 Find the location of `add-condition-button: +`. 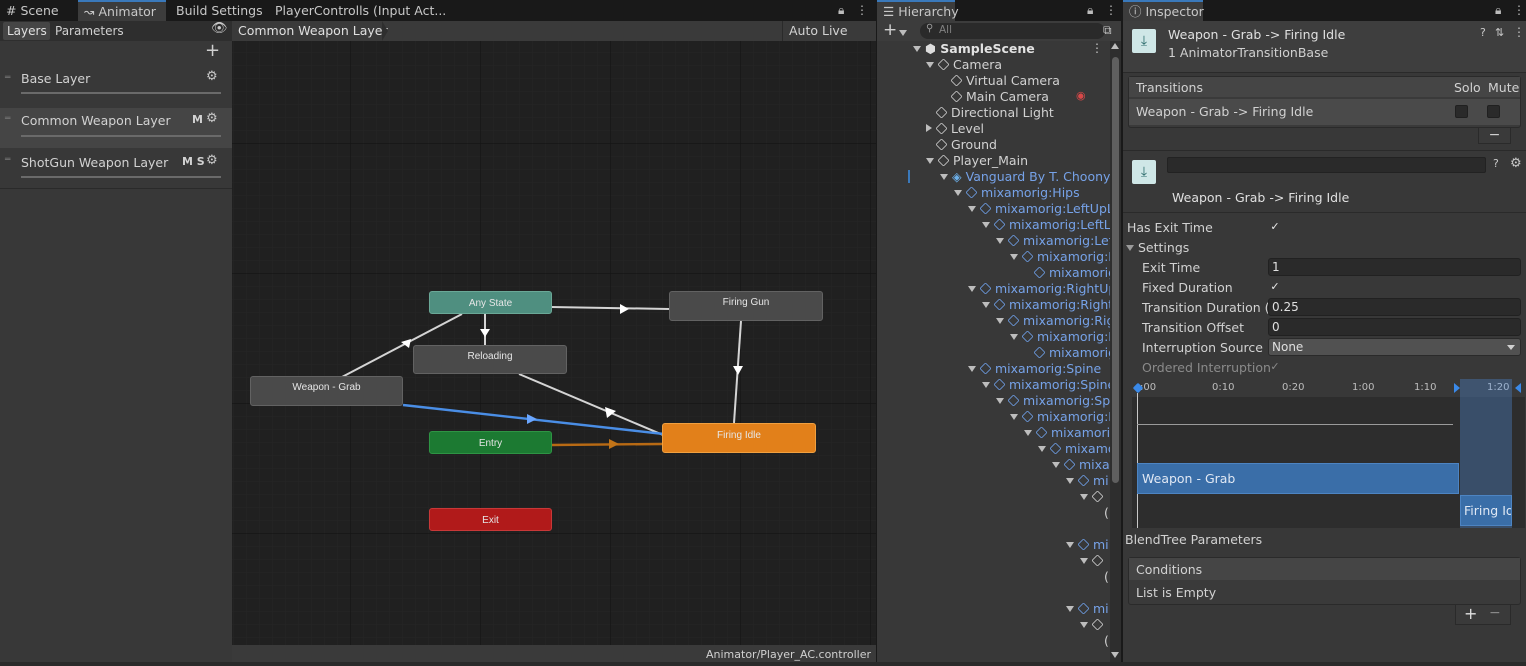

add-condition-button: + is located at coordinates (1470, 613).